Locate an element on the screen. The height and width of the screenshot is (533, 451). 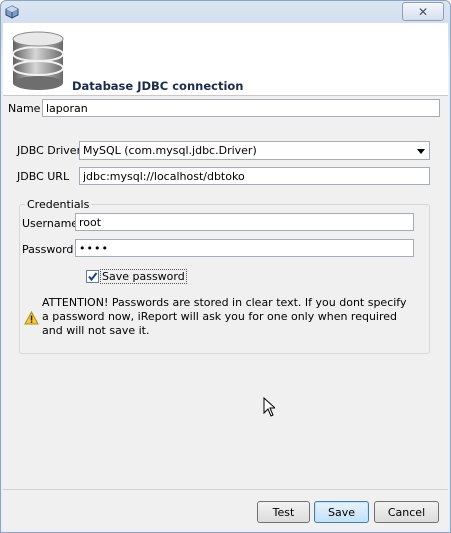
jdbc-url-input is located at coordinates (256, 176).